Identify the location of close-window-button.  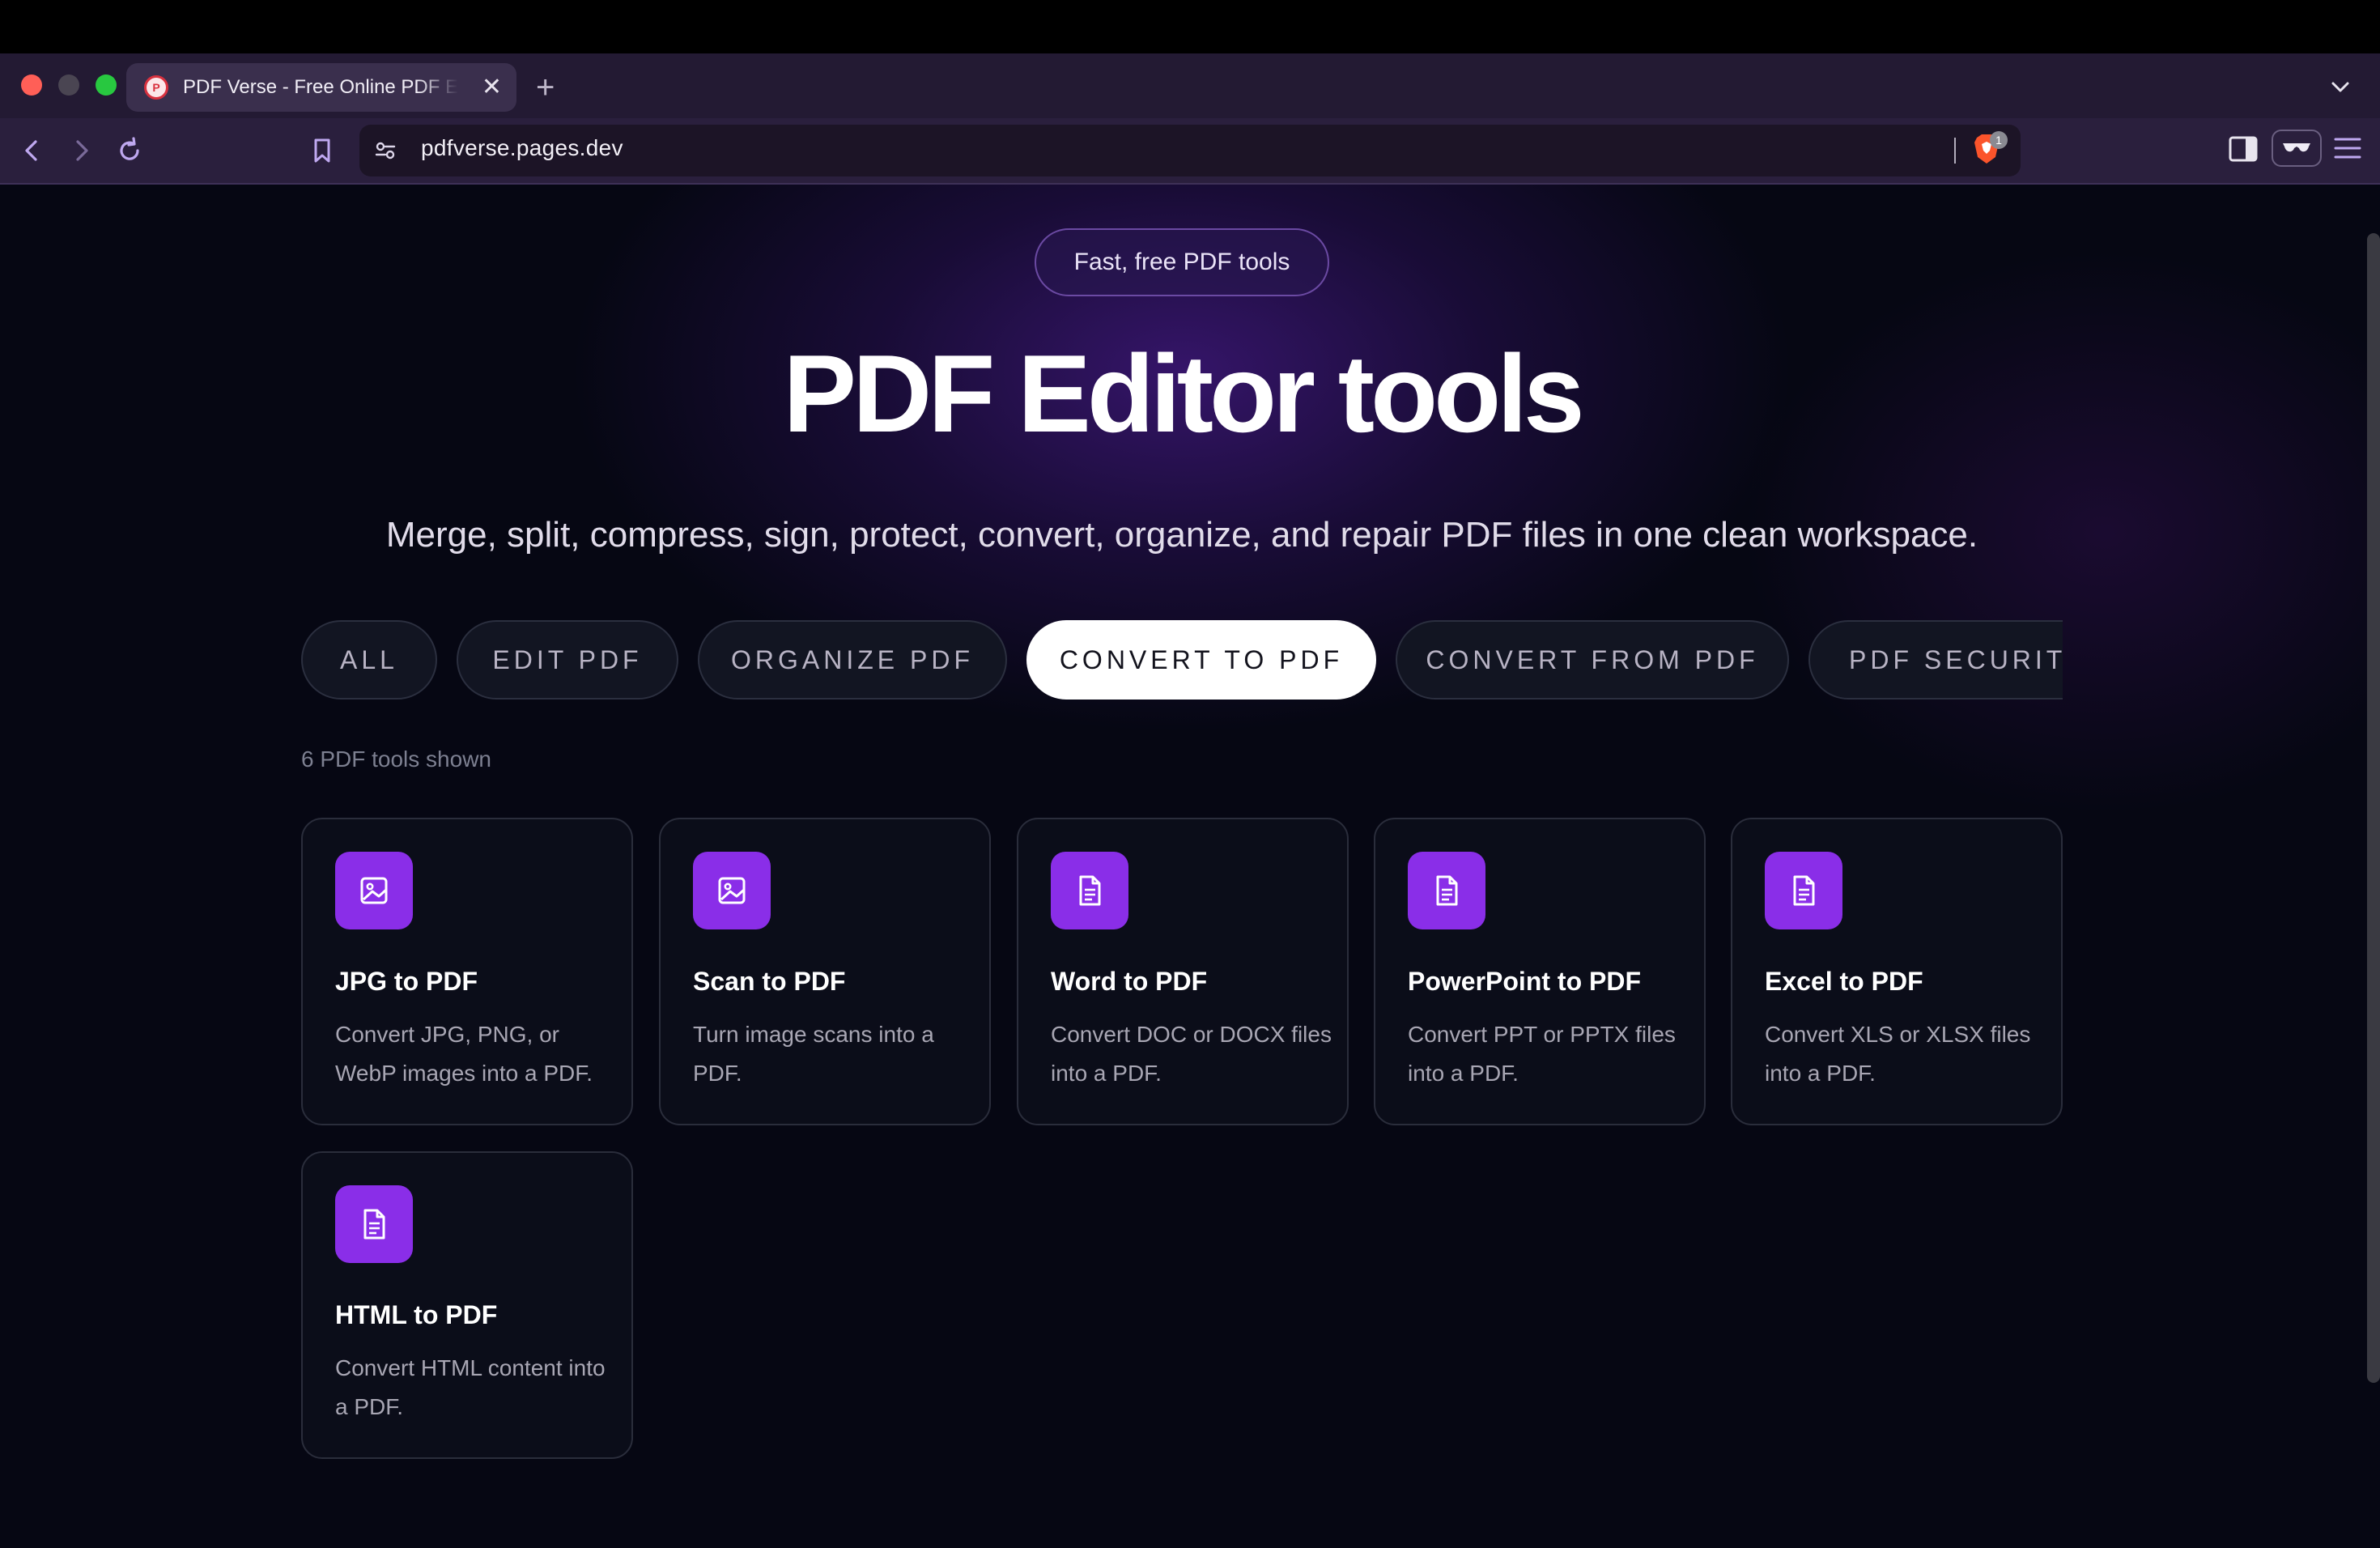
(32, 85).